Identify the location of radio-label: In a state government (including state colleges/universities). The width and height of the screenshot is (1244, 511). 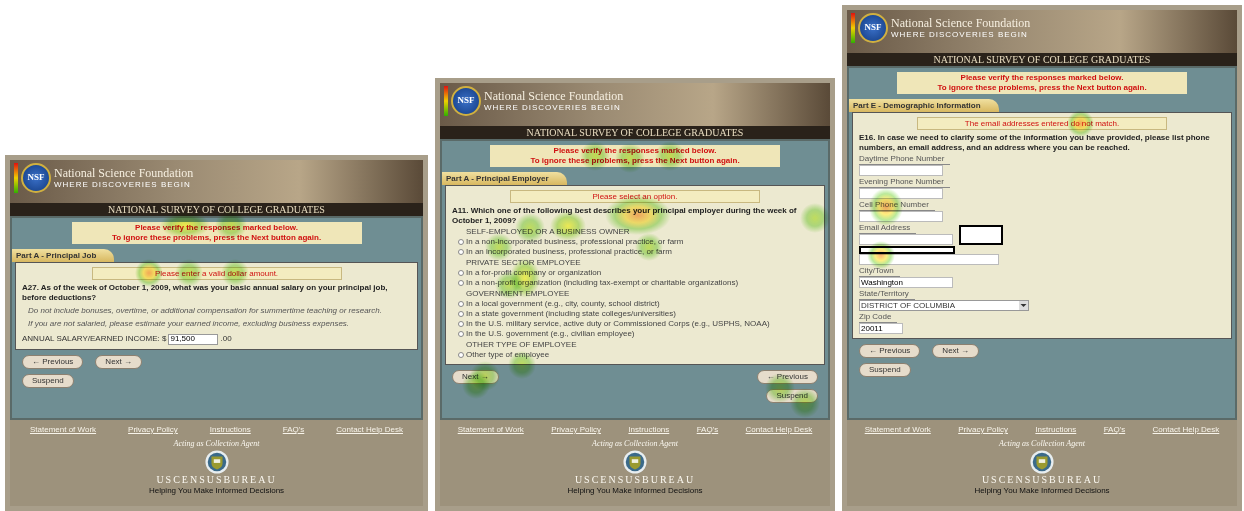
(571, 314).